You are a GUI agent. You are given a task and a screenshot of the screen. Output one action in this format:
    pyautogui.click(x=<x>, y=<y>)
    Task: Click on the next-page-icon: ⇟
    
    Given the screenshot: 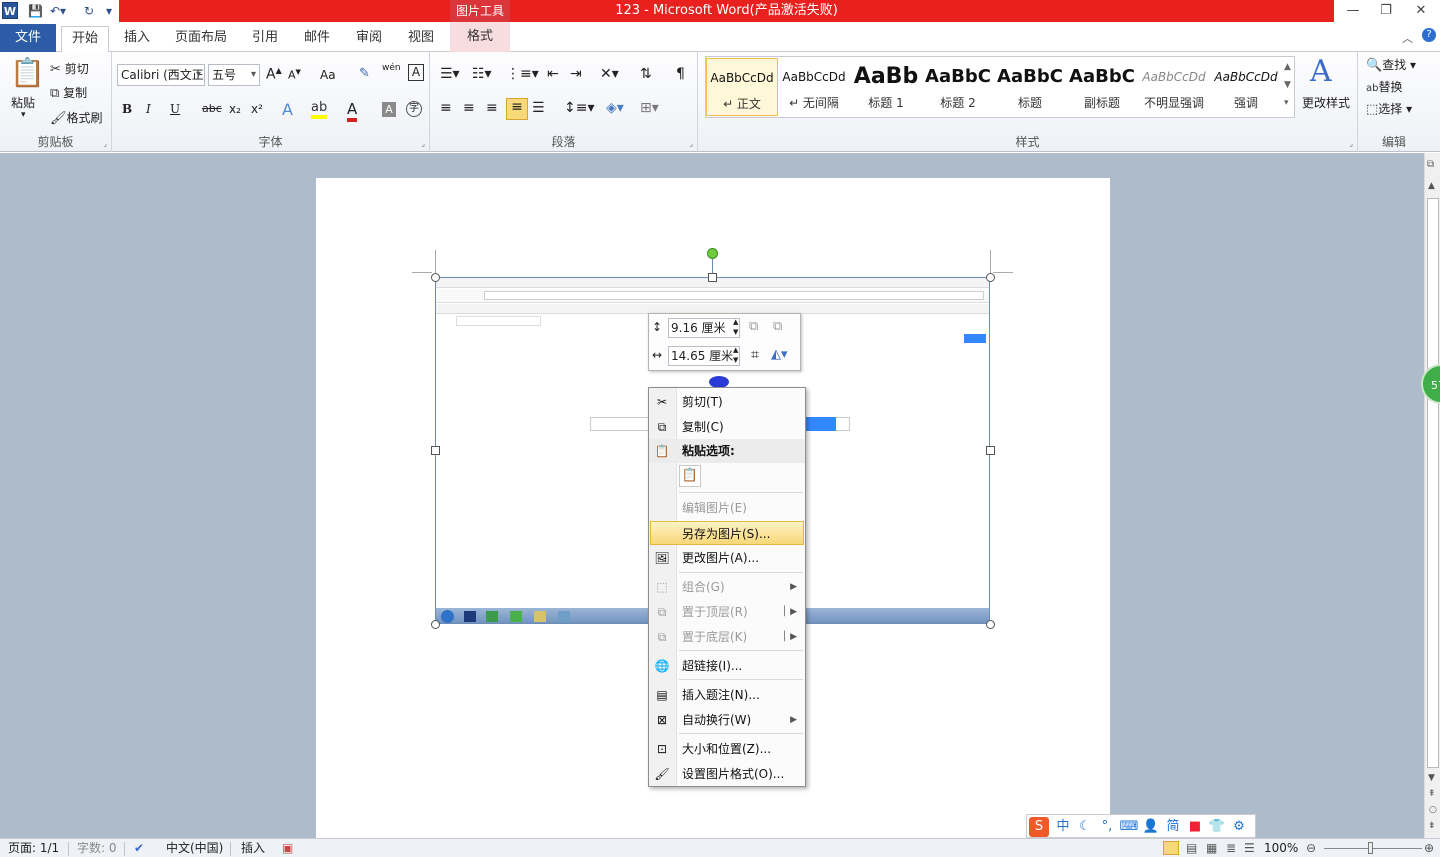 What is the action you would take?
    pyautogui.click(x=1432, y=826)
    